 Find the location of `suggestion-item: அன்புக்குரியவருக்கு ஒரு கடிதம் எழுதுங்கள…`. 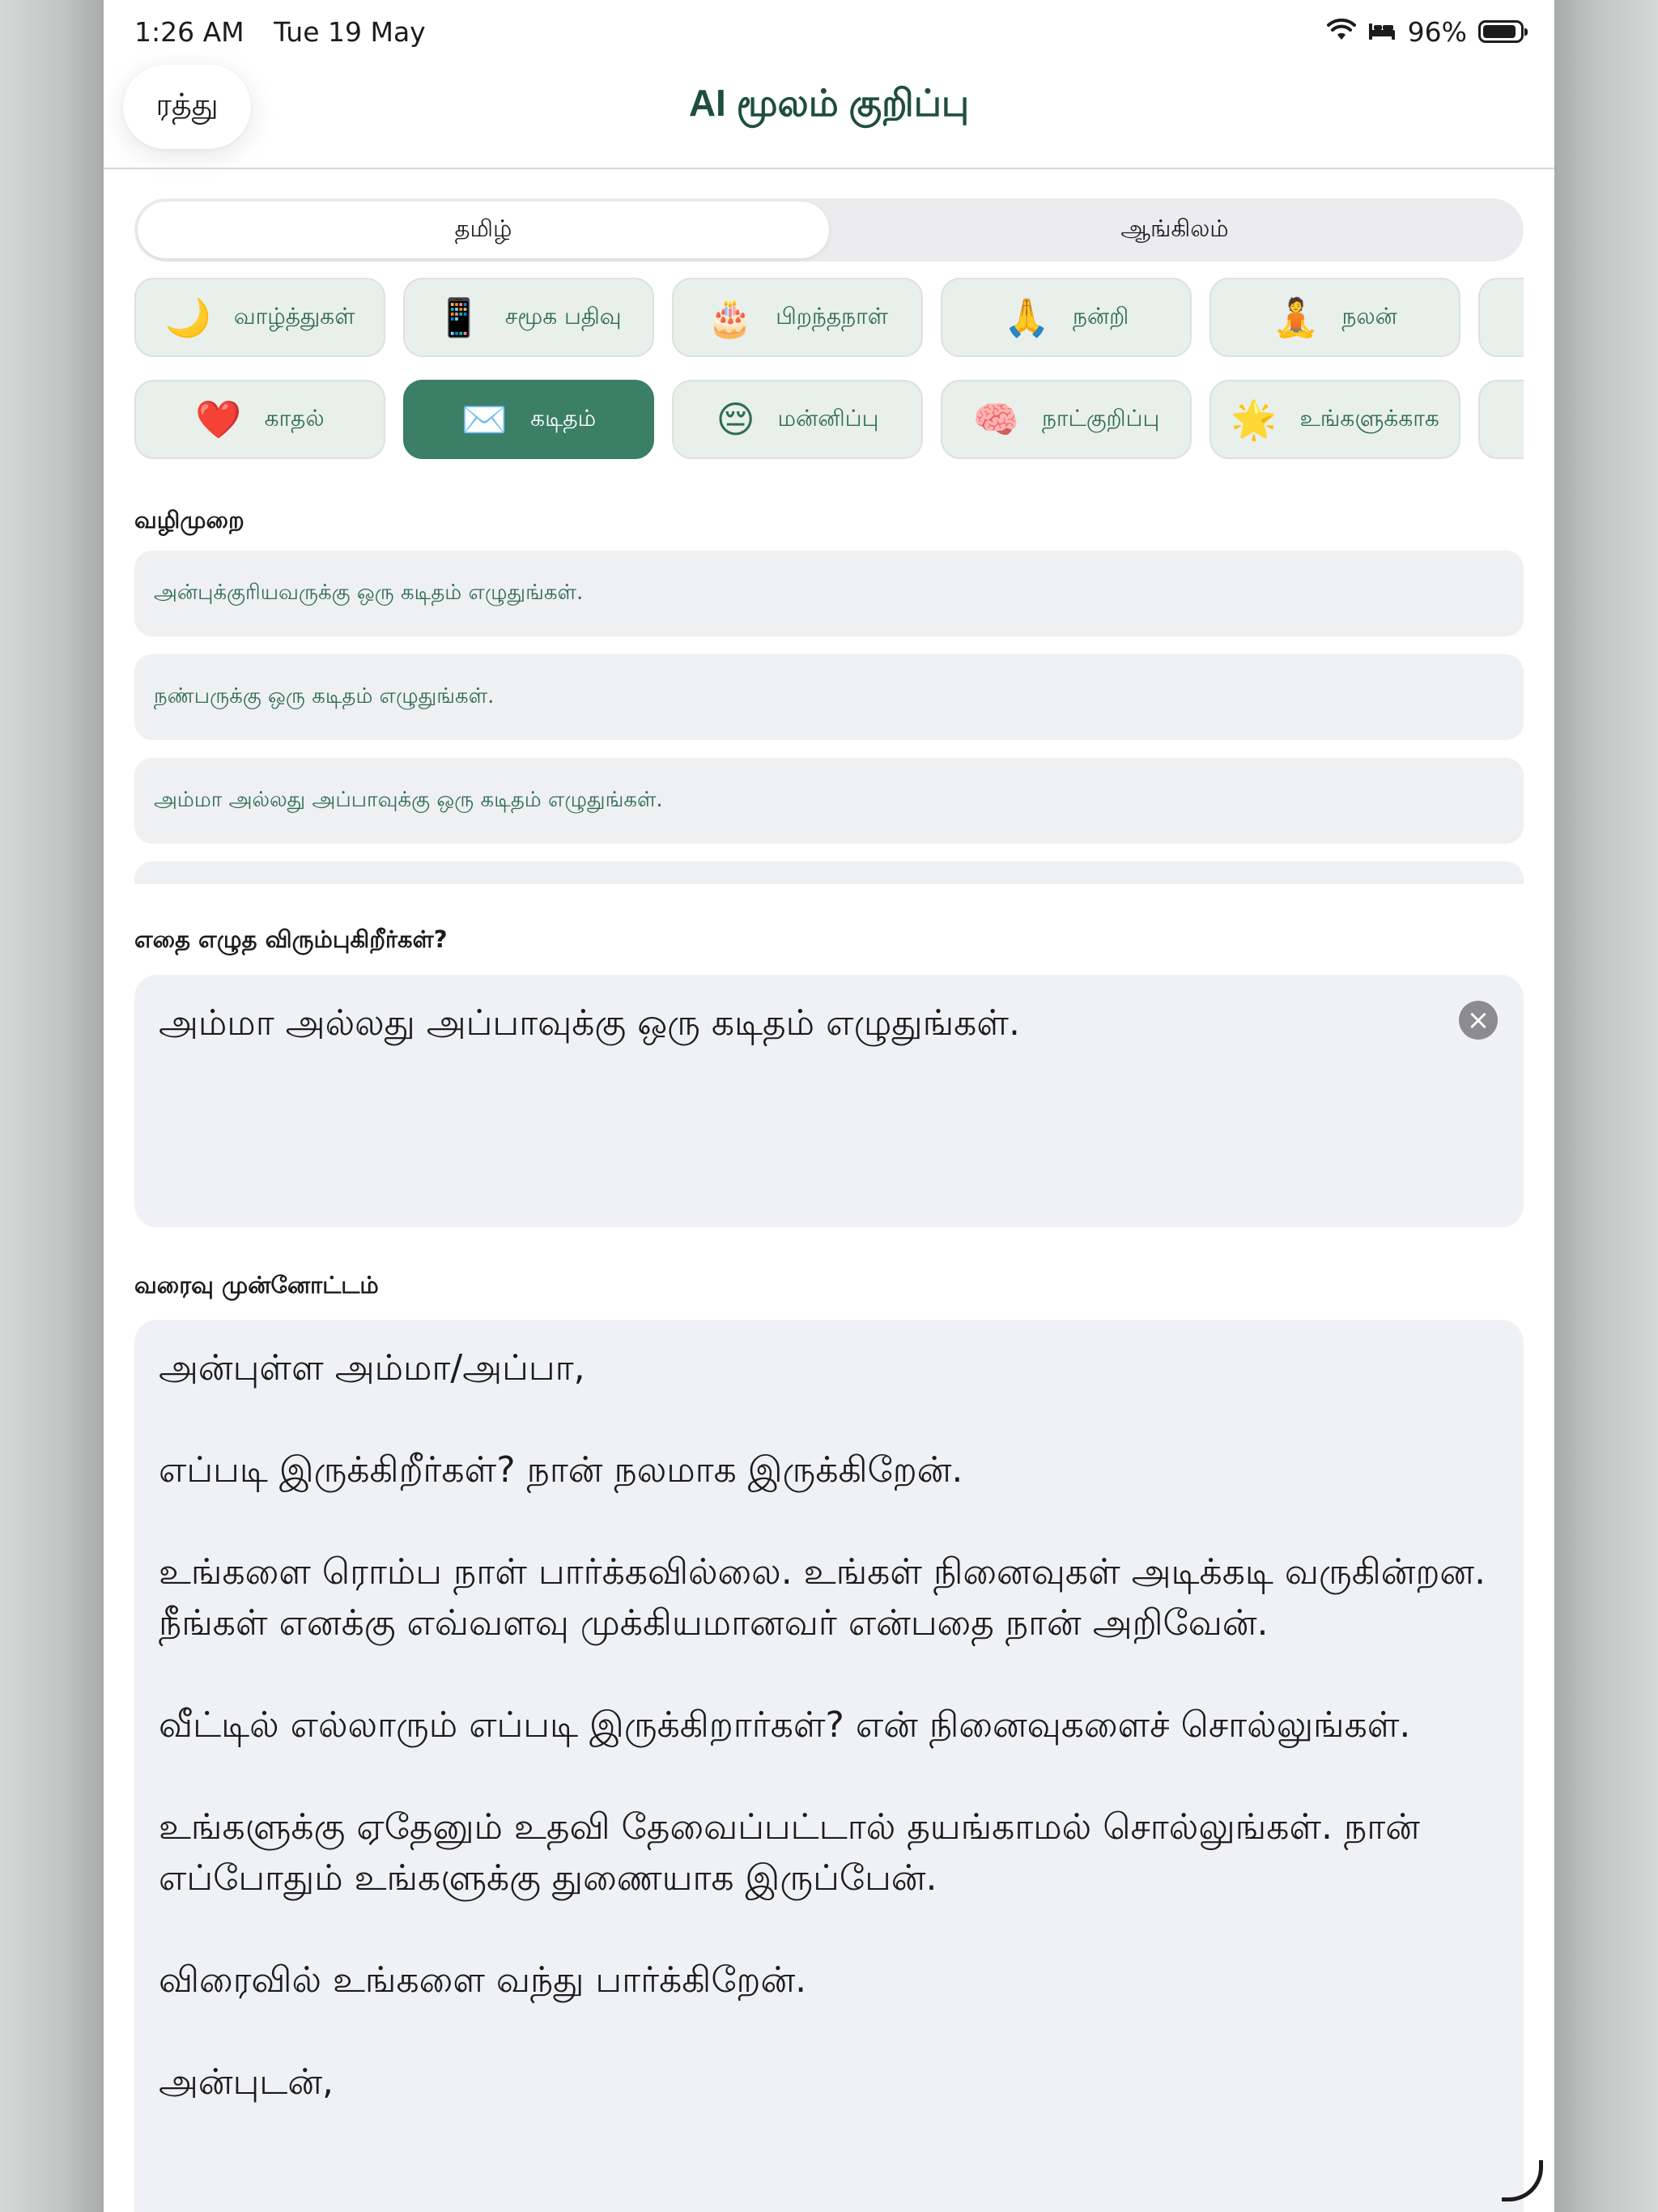

suggestion-item: அன்புக்குரியவருக்கு ஒரு கடிதம் எழுதுங்கள… is located at coordinates (829, 594).